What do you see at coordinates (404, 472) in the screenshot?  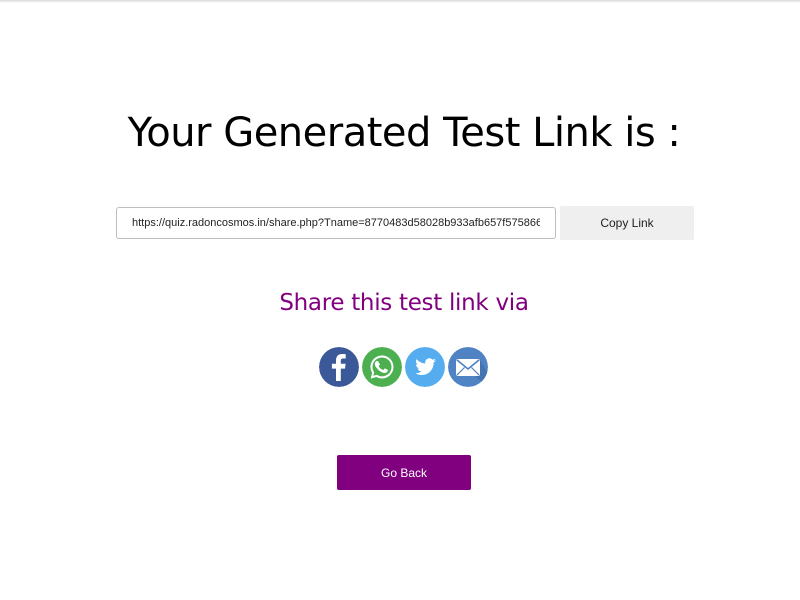 I see `go-back-button: Go Back` at bounding box center [404, 472].